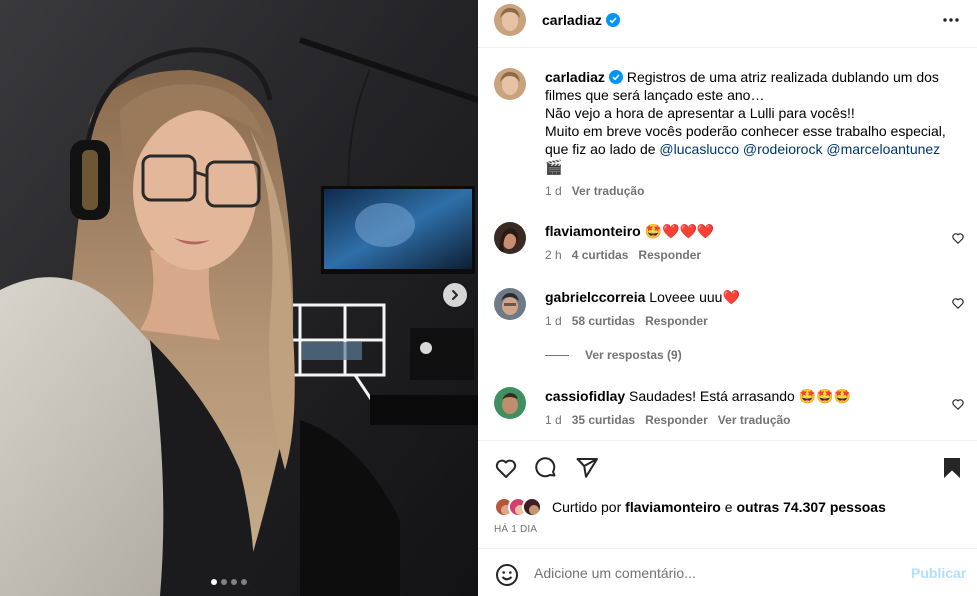 This screenshot has height=596, width=977. Describe the element at coordinates (673, 507) in the screenshot. I see `liked-by-user: flaviamonteiro` at that location.